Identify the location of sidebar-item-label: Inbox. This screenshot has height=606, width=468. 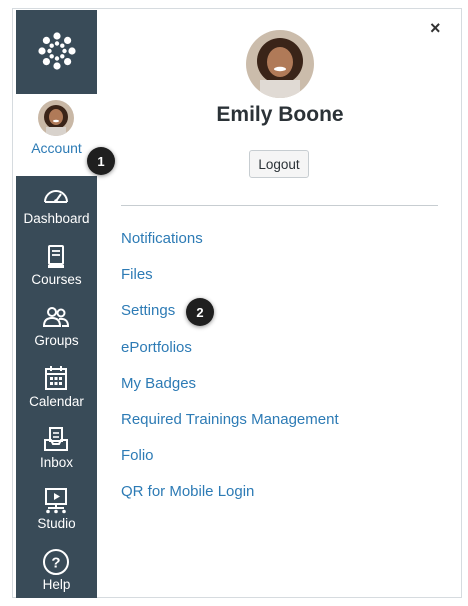
(56, 462).